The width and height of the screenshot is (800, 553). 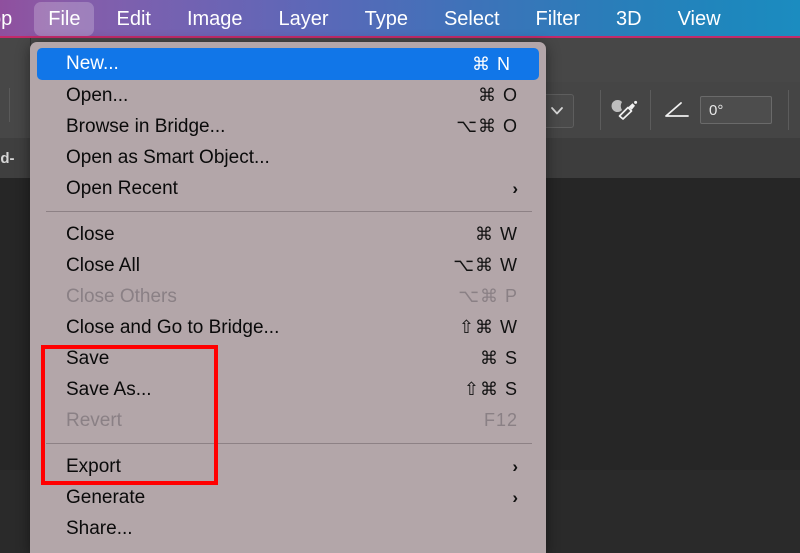 I want to click on menubar-item-type: Type, so click(x=386, y=19).